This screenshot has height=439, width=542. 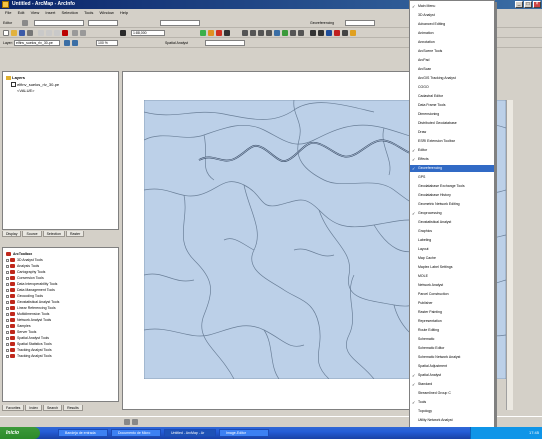 I want to click on undo-icon, so click(x=75, y=33).